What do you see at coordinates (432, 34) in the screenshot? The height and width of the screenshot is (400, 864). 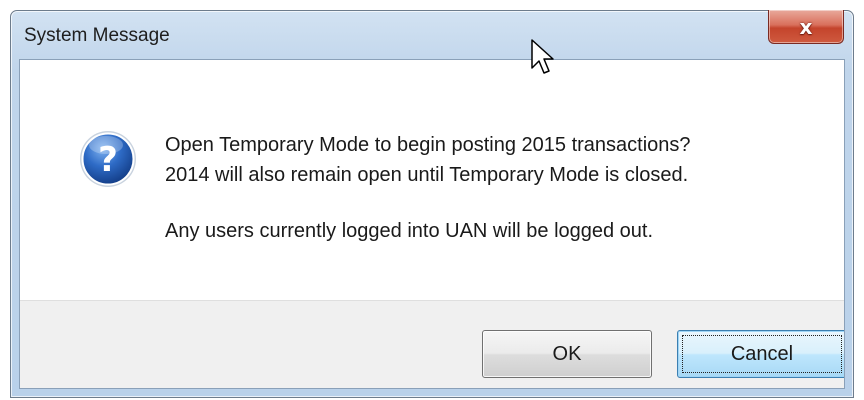 I see `title-bar: System Message x` at bounding box center [432, 34].